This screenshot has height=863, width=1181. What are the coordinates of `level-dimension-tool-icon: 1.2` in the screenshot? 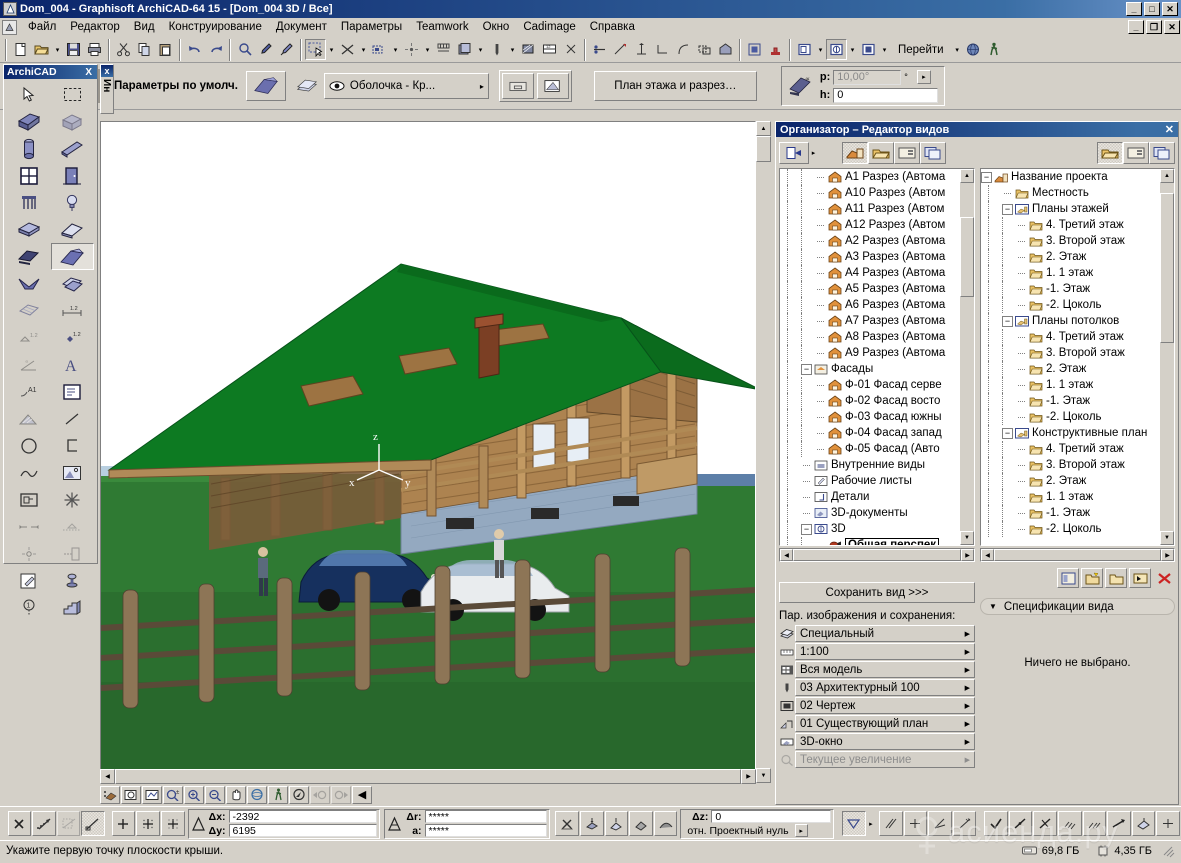 It's located at (29, 337).